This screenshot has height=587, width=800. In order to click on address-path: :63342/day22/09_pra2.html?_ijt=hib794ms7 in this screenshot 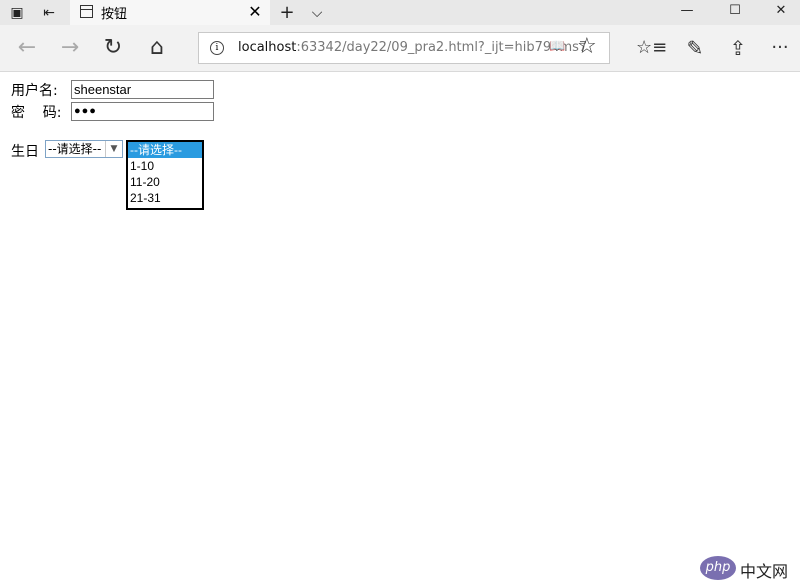, I will do `click(442, 47)`.